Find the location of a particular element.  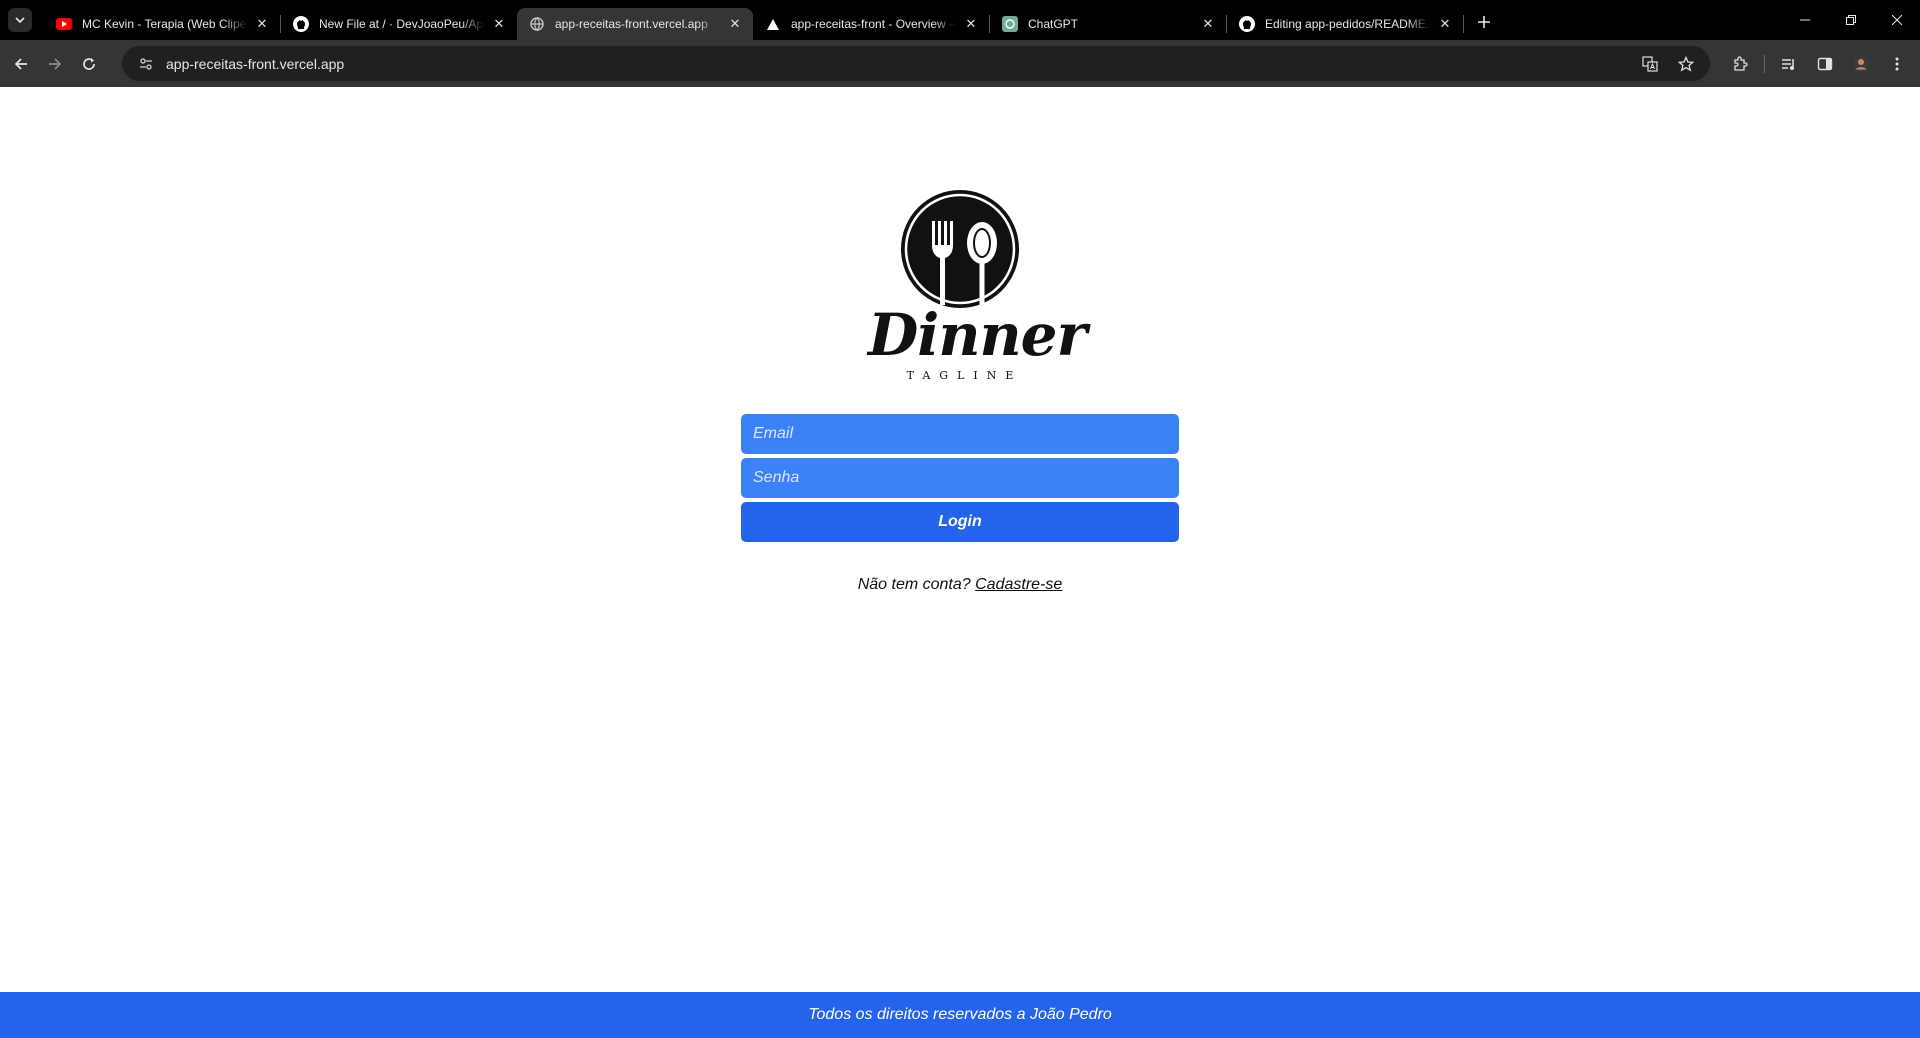

password-input is located at coordinates (960, 478).